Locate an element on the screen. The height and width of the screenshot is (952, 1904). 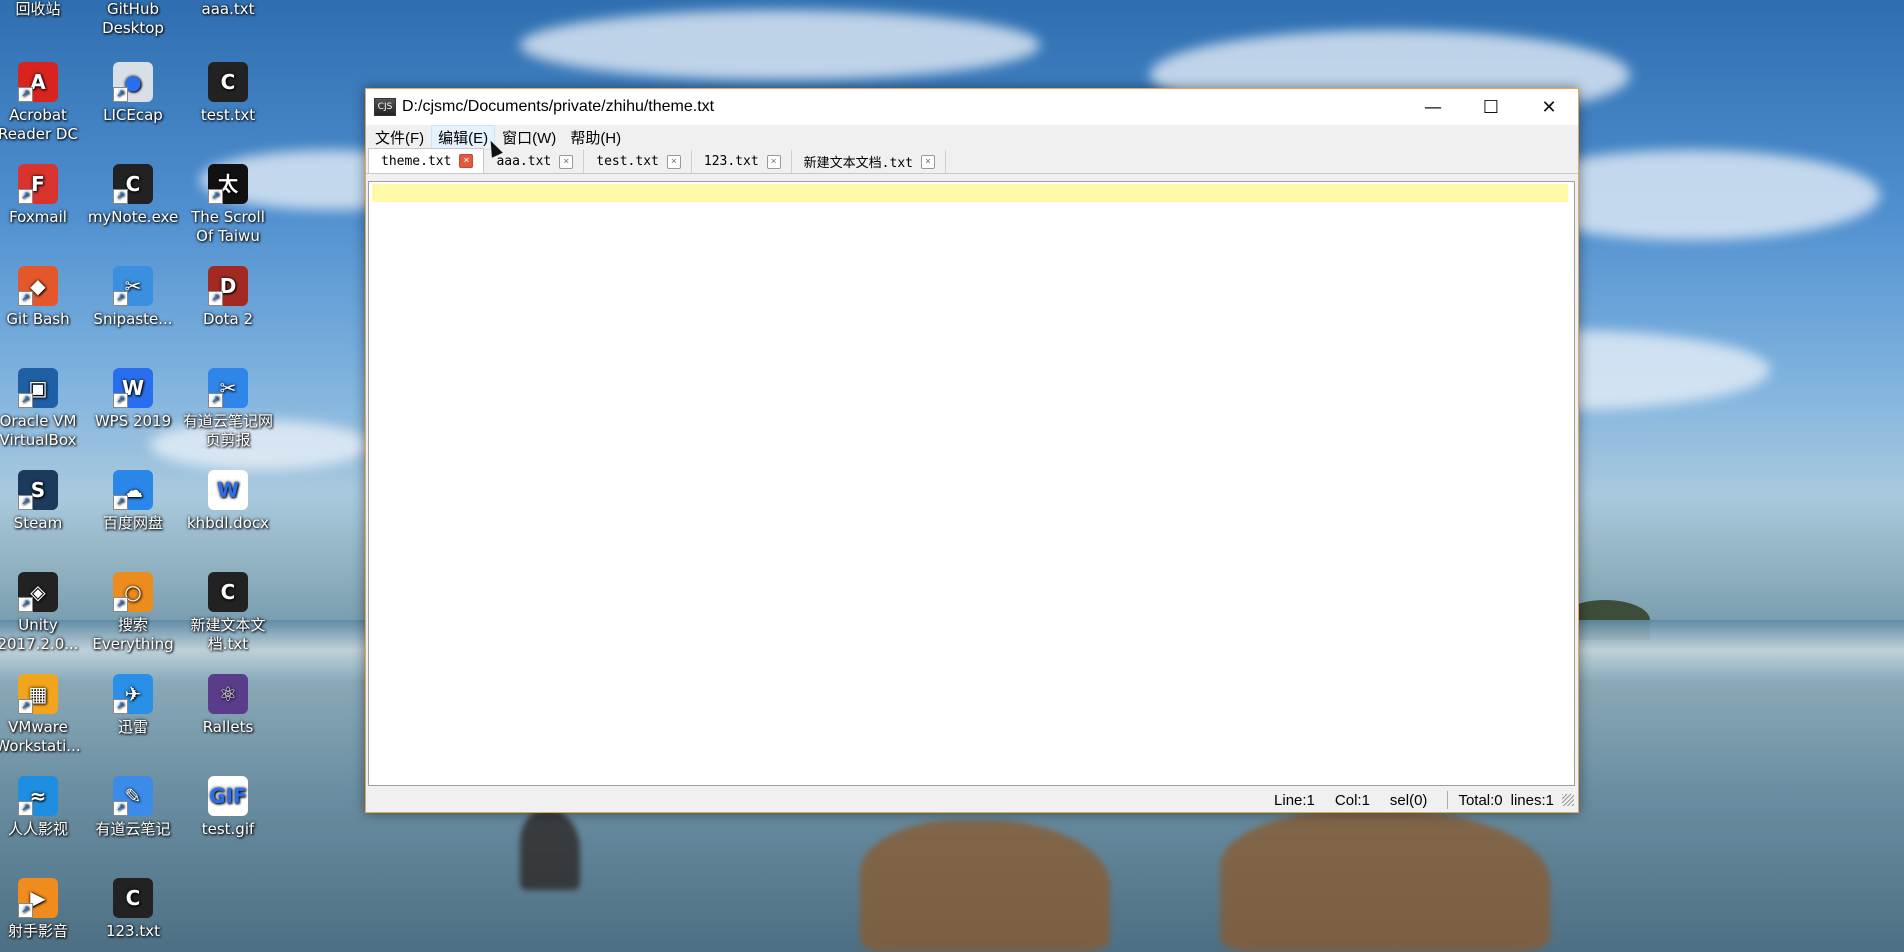
desktop-icon-label: Rallets is located at coordinates (228, 727).